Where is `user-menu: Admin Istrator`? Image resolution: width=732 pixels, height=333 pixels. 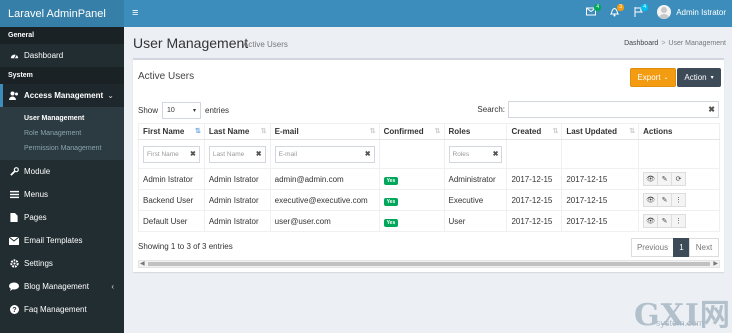
user-menu: Admin Istrator is located at coordinates (691, 12).